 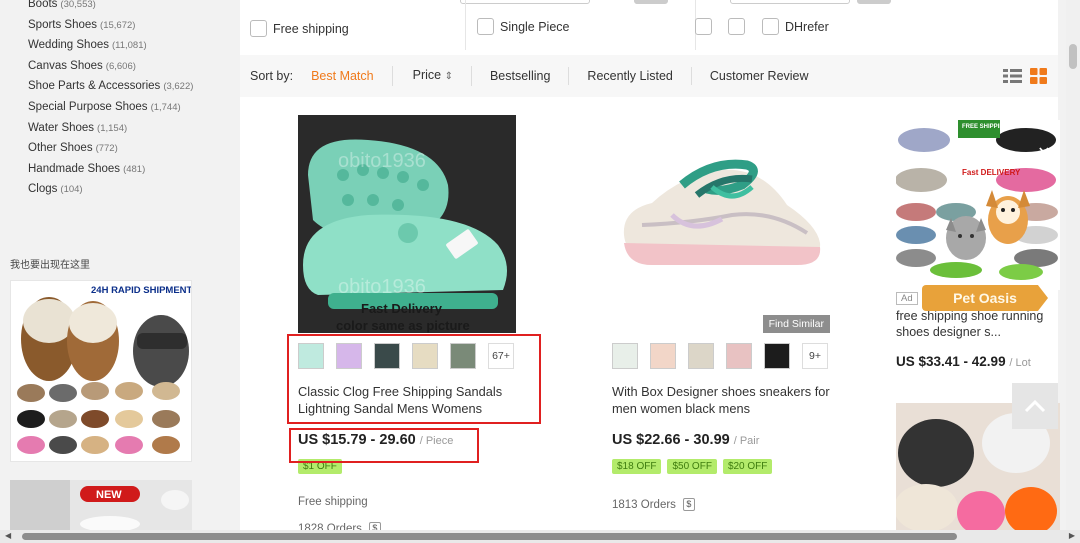 What do you see at coordinates (110, 86) in the screenshot?
I see `category-shoe-parts: Shoe Parts & Accessories (3,622)` at bounding box center [110, 86].